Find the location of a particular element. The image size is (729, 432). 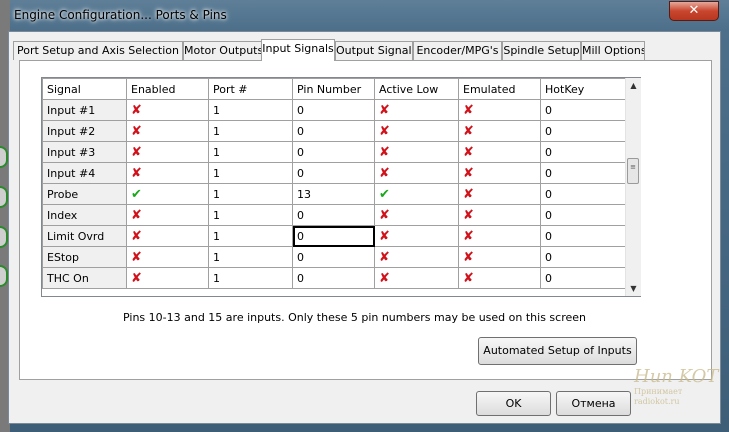

signal-name-cell: Input #1 is located at coordinates (84, 110).